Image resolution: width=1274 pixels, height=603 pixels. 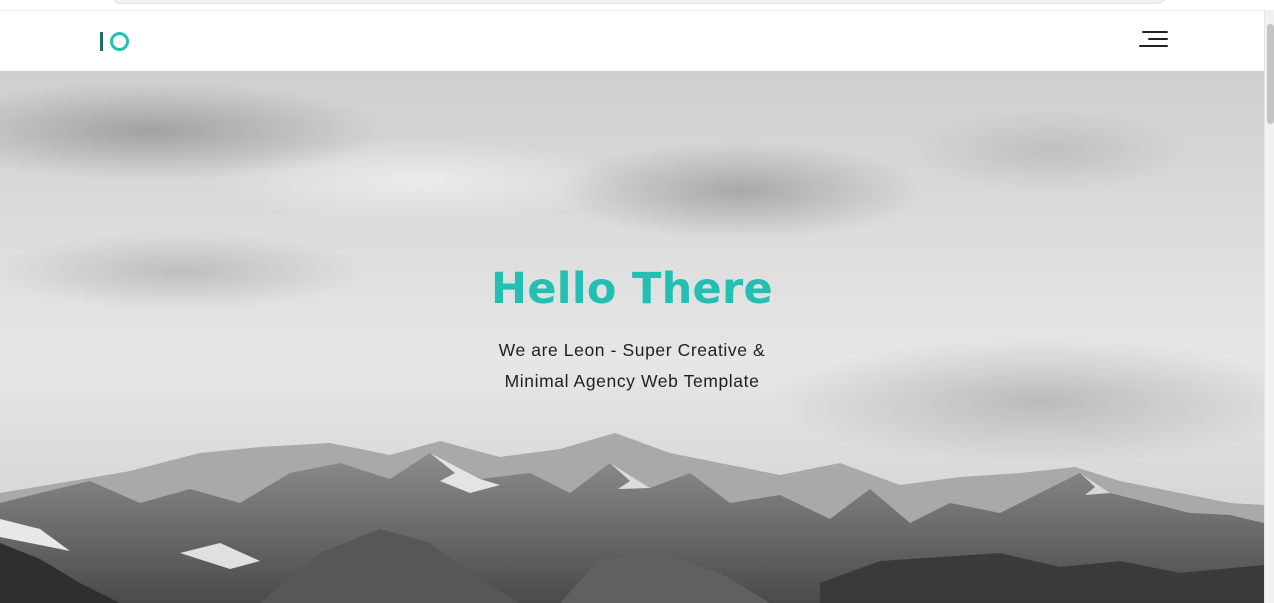 I want to click on page-scrollbar, so click(x=1269, y=306).